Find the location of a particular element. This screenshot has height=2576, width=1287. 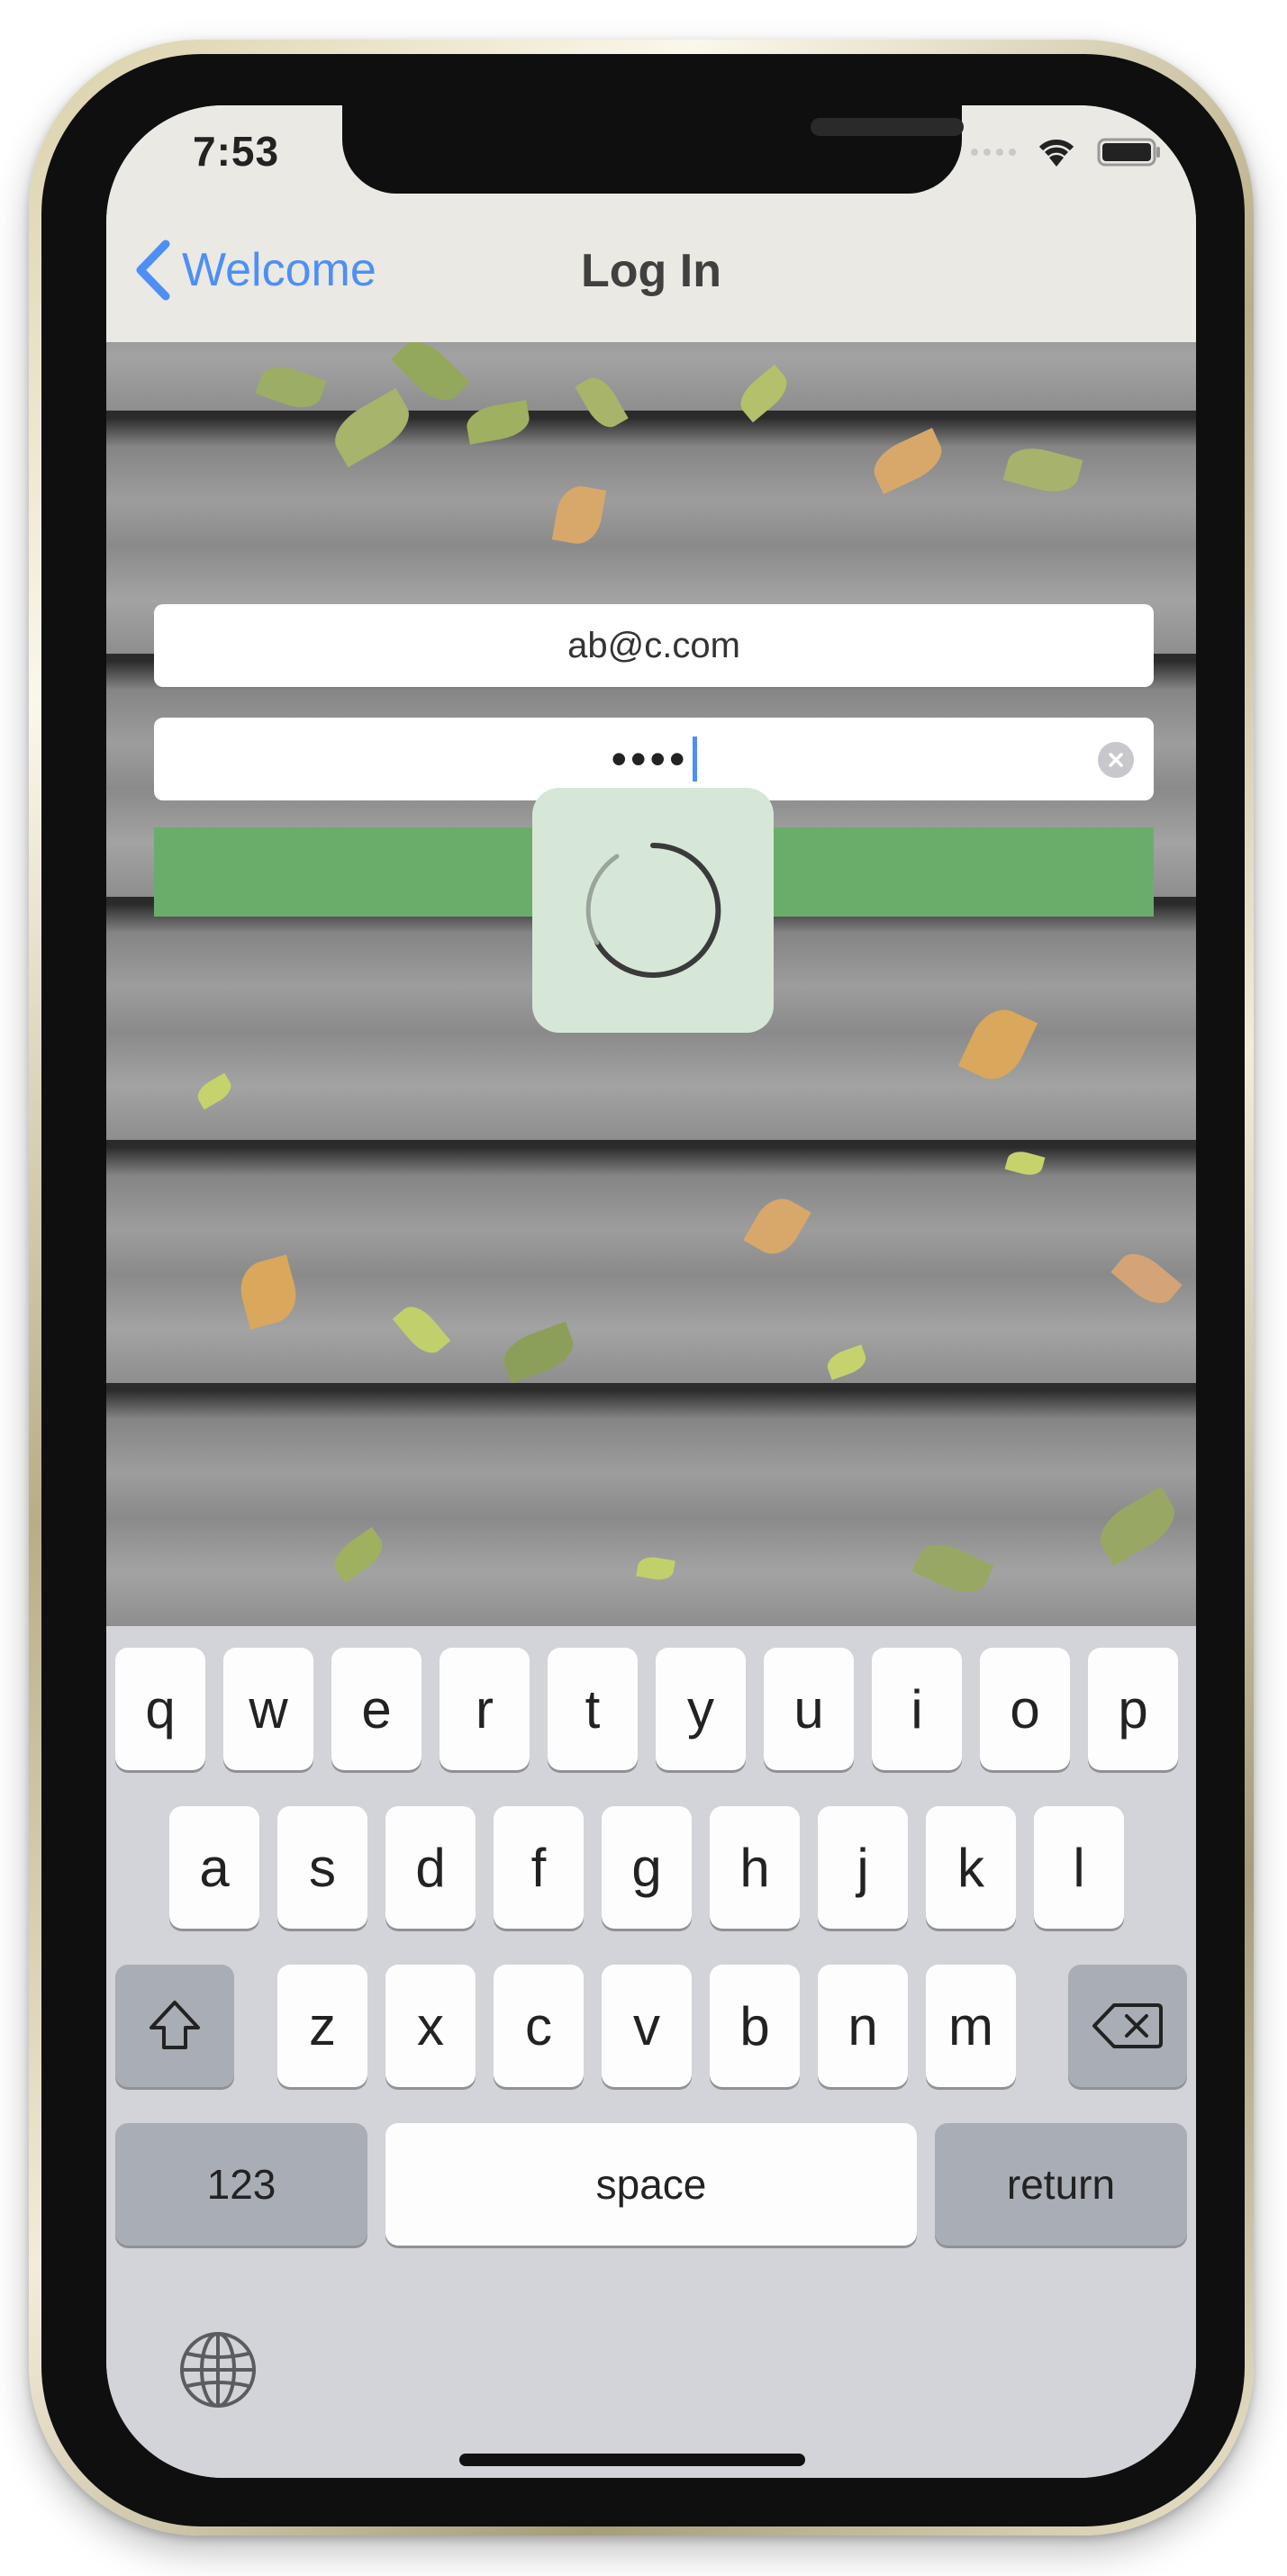

email-field: ab@c.com is located at coordinates (654, 645).